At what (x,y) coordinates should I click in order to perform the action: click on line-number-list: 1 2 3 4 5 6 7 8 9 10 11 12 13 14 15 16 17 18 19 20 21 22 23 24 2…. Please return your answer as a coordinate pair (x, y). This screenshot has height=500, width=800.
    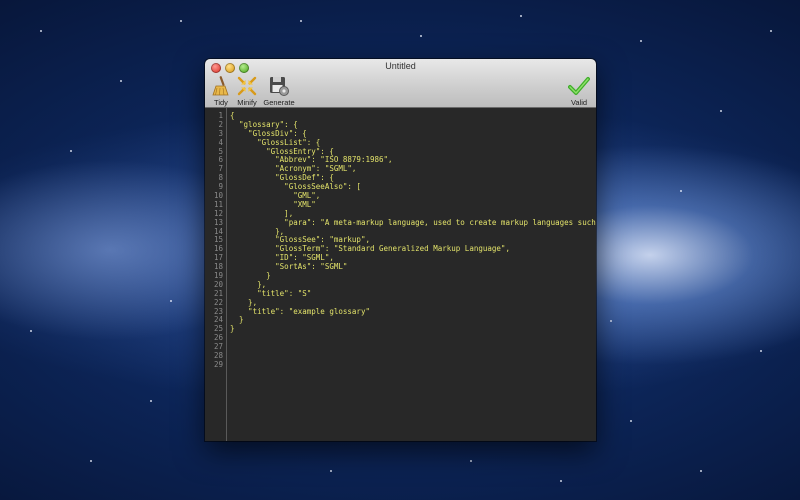
    Looking at the image, I should click on (215, 239).